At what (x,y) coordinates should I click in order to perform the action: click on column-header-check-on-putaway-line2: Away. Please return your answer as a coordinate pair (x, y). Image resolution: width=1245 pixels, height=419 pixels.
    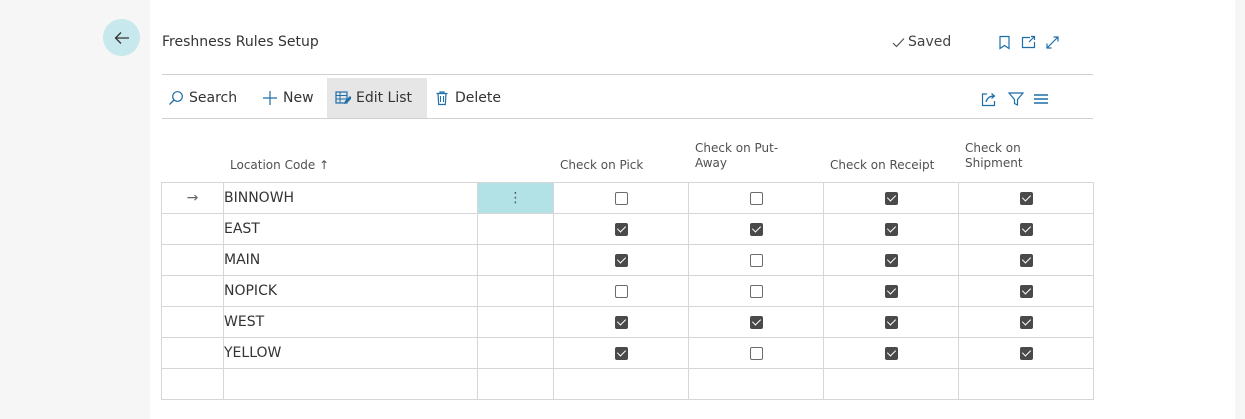
    Looking at the image, I should click on (711, 163).